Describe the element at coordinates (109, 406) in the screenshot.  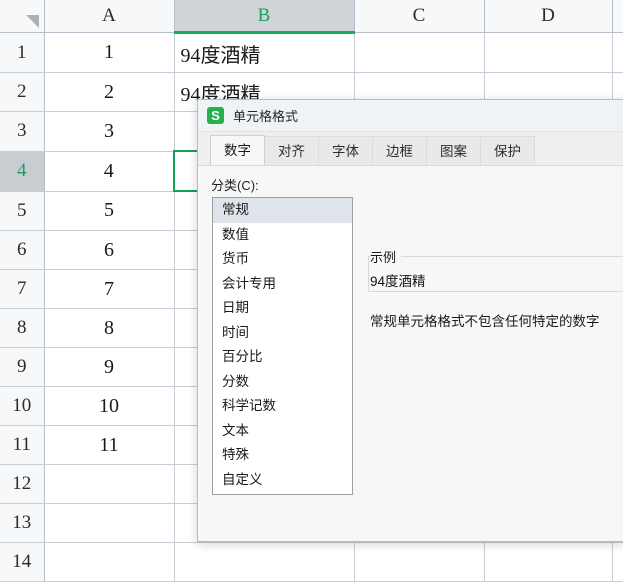
I see `cell-a10: 10` at that location.